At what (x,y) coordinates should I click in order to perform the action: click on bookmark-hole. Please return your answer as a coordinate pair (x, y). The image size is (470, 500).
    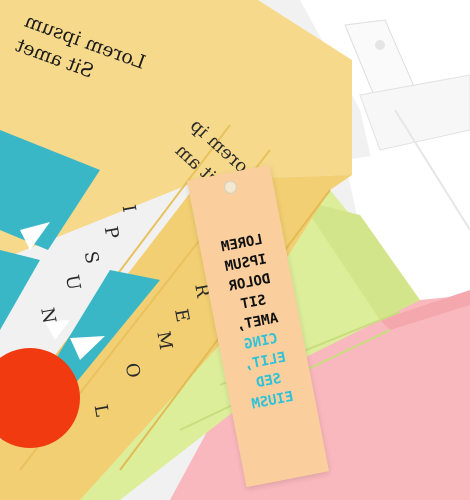
    Looking at the image, I should click on (230, 187).